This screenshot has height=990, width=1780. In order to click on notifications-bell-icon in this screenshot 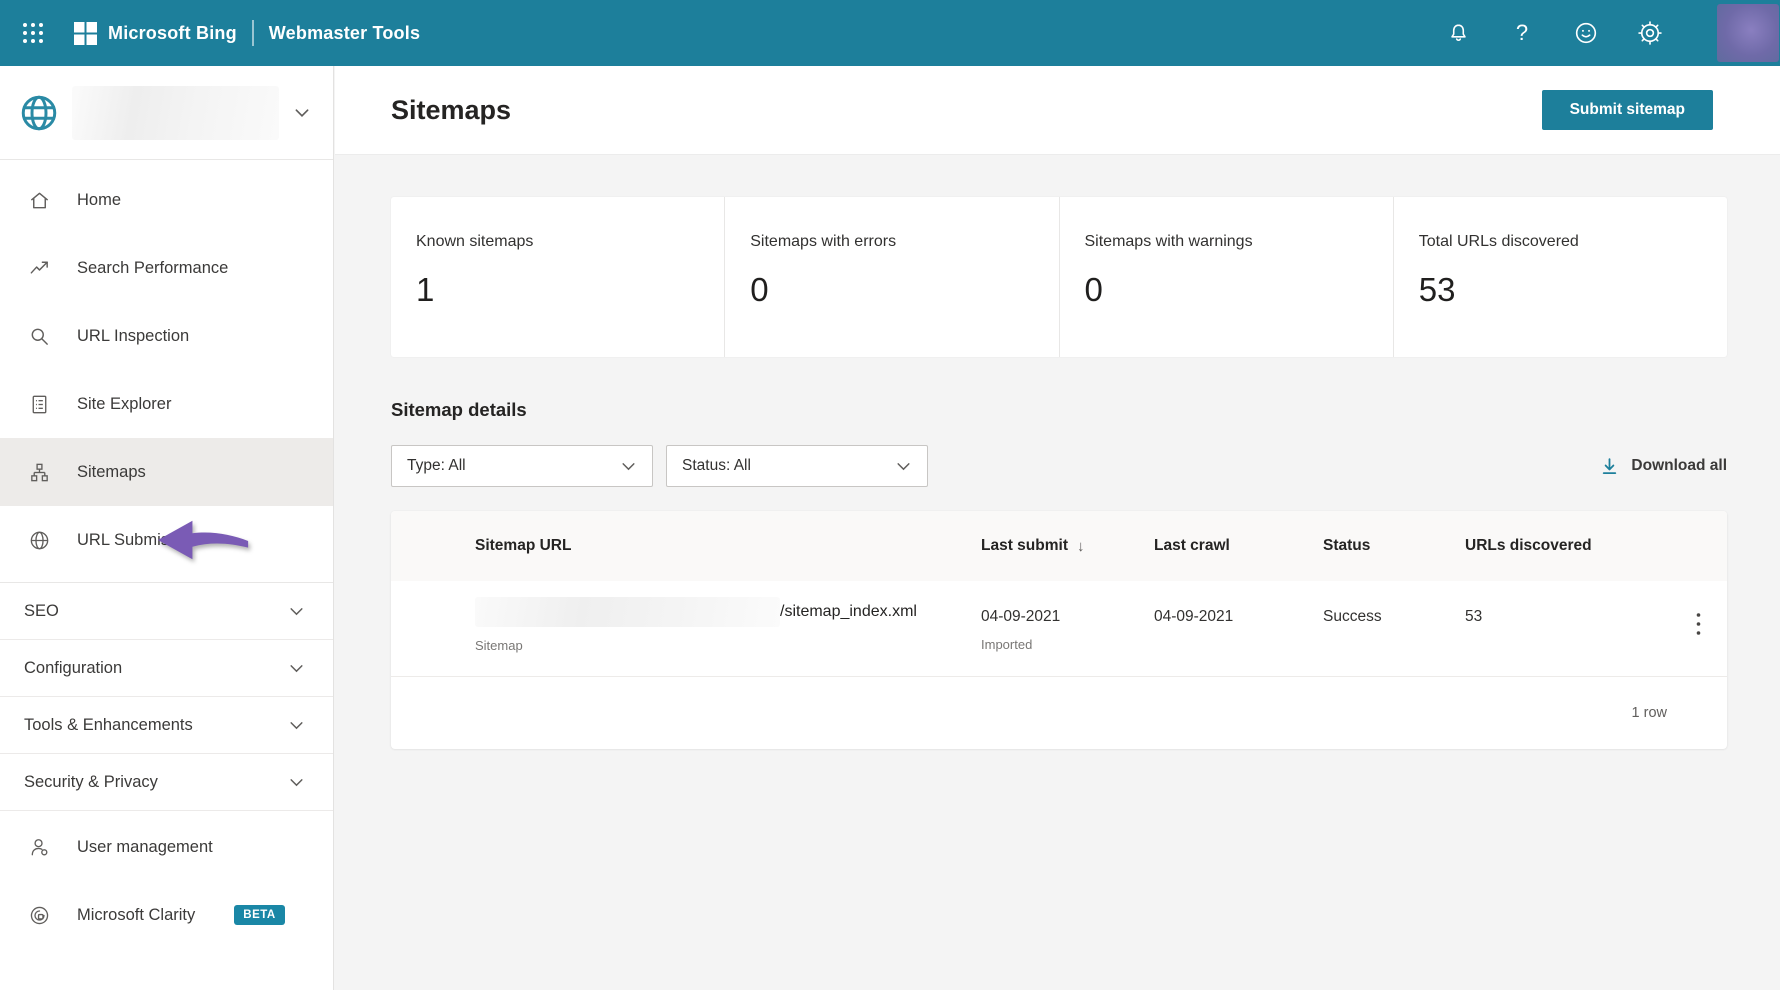, I will do `click(1458, 33)`.